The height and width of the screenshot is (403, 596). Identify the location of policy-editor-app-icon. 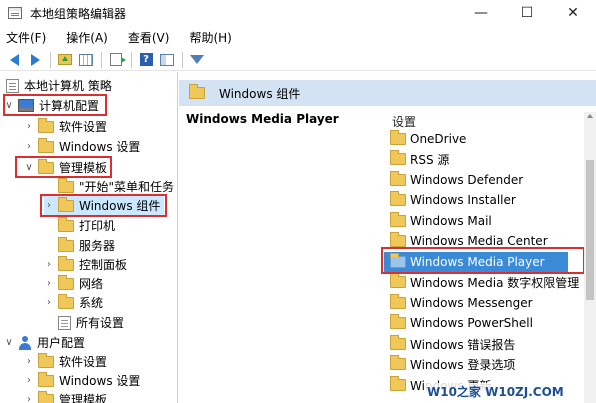
(15, 13).